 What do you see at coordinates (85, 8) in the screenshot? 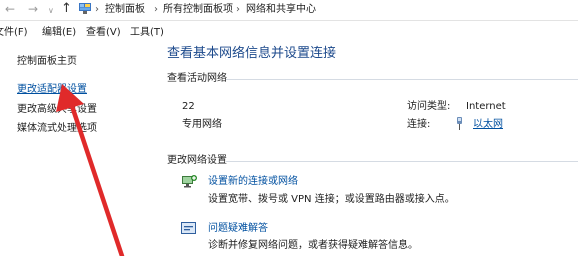
I see `control-panel-icon` at bounding box center [85, 8].